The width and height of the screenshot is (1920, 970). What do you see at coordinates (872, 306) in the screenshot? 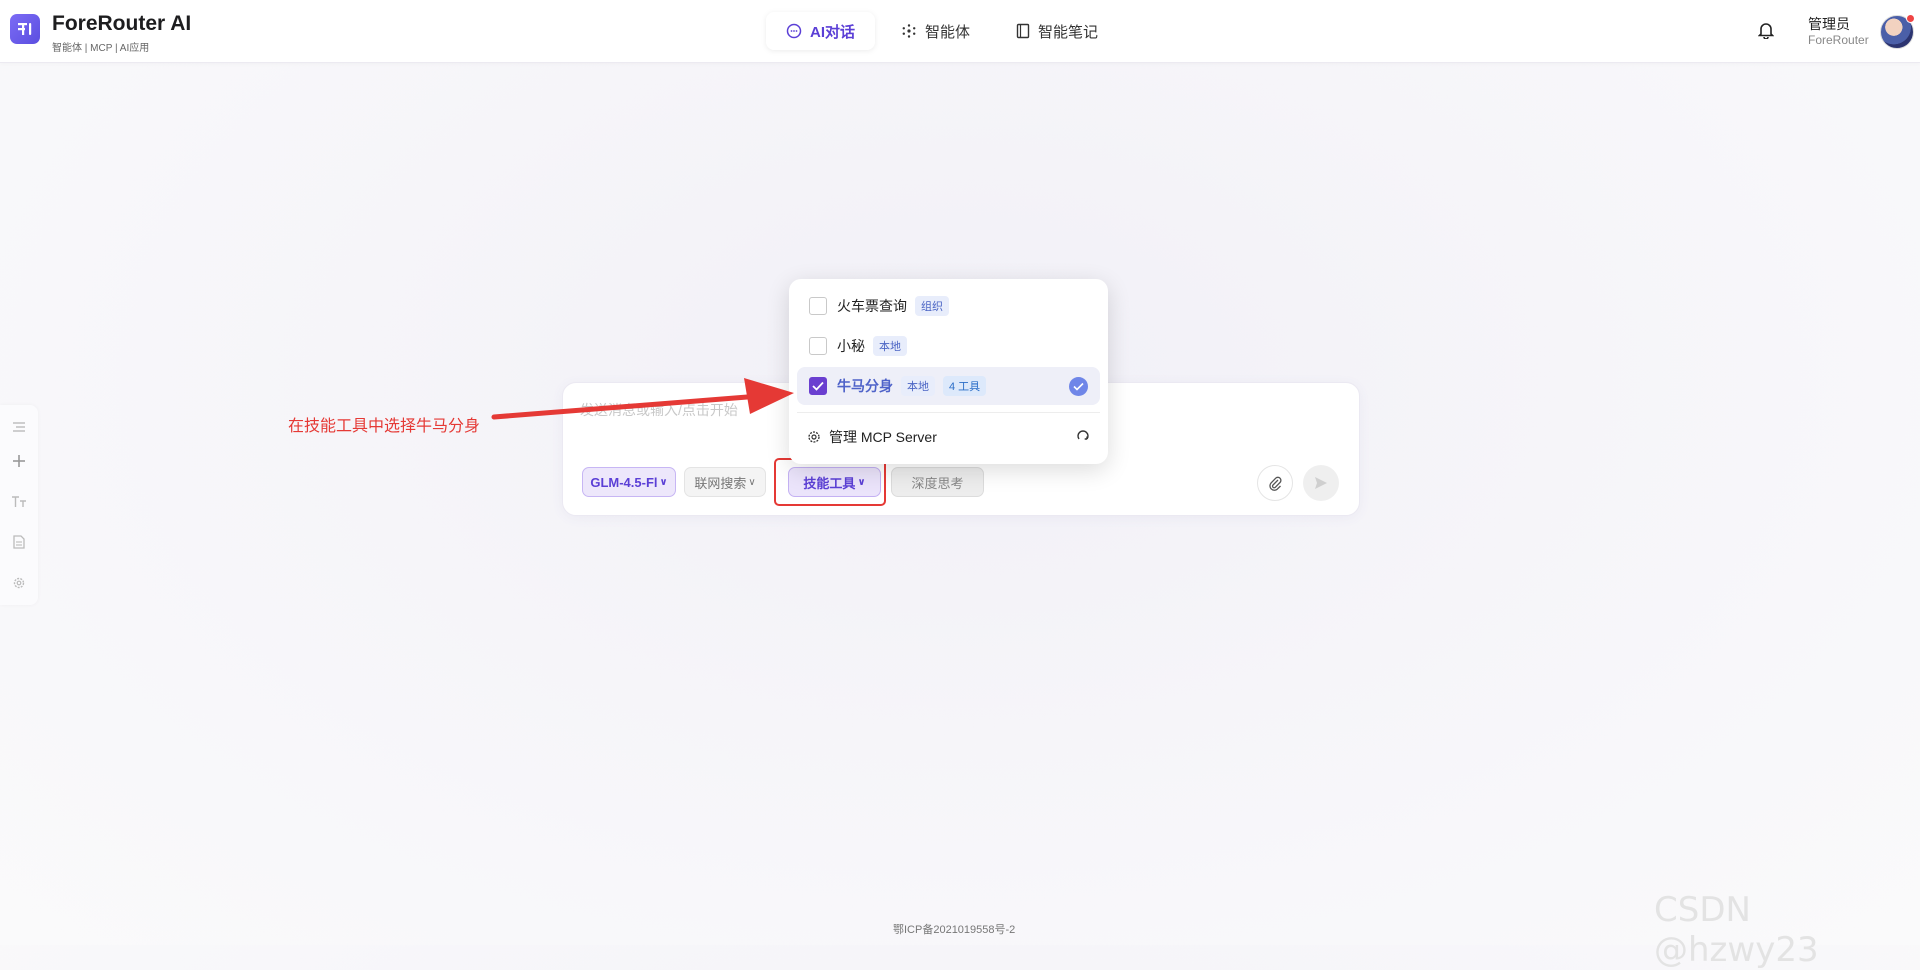
I see `dropdown-item-label: 火车票查询` at bounding box center [872, 306].